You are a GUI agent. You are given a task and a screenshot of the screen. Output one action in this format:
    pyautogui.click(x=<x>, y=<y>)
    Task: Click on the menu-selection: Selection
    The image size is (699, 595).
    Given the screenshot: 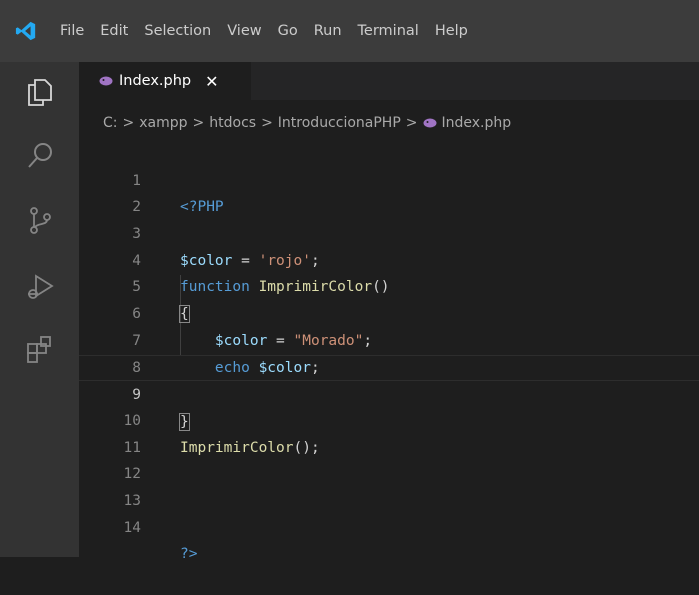 What is the action you would take?
    pyautogui.click(x=177, y=31)
    